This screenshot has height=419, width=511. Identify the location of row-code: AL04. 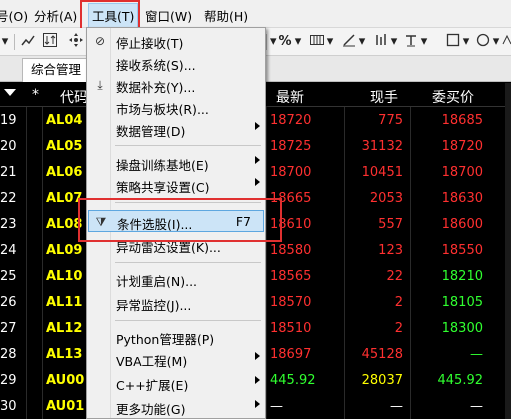
(64, 120).